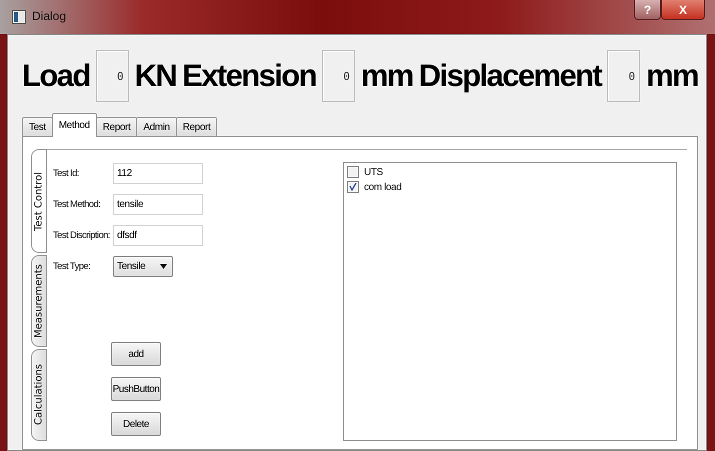 The image size is (715, 451). I want to click on side-tab: Calculations, so click(39, 395).